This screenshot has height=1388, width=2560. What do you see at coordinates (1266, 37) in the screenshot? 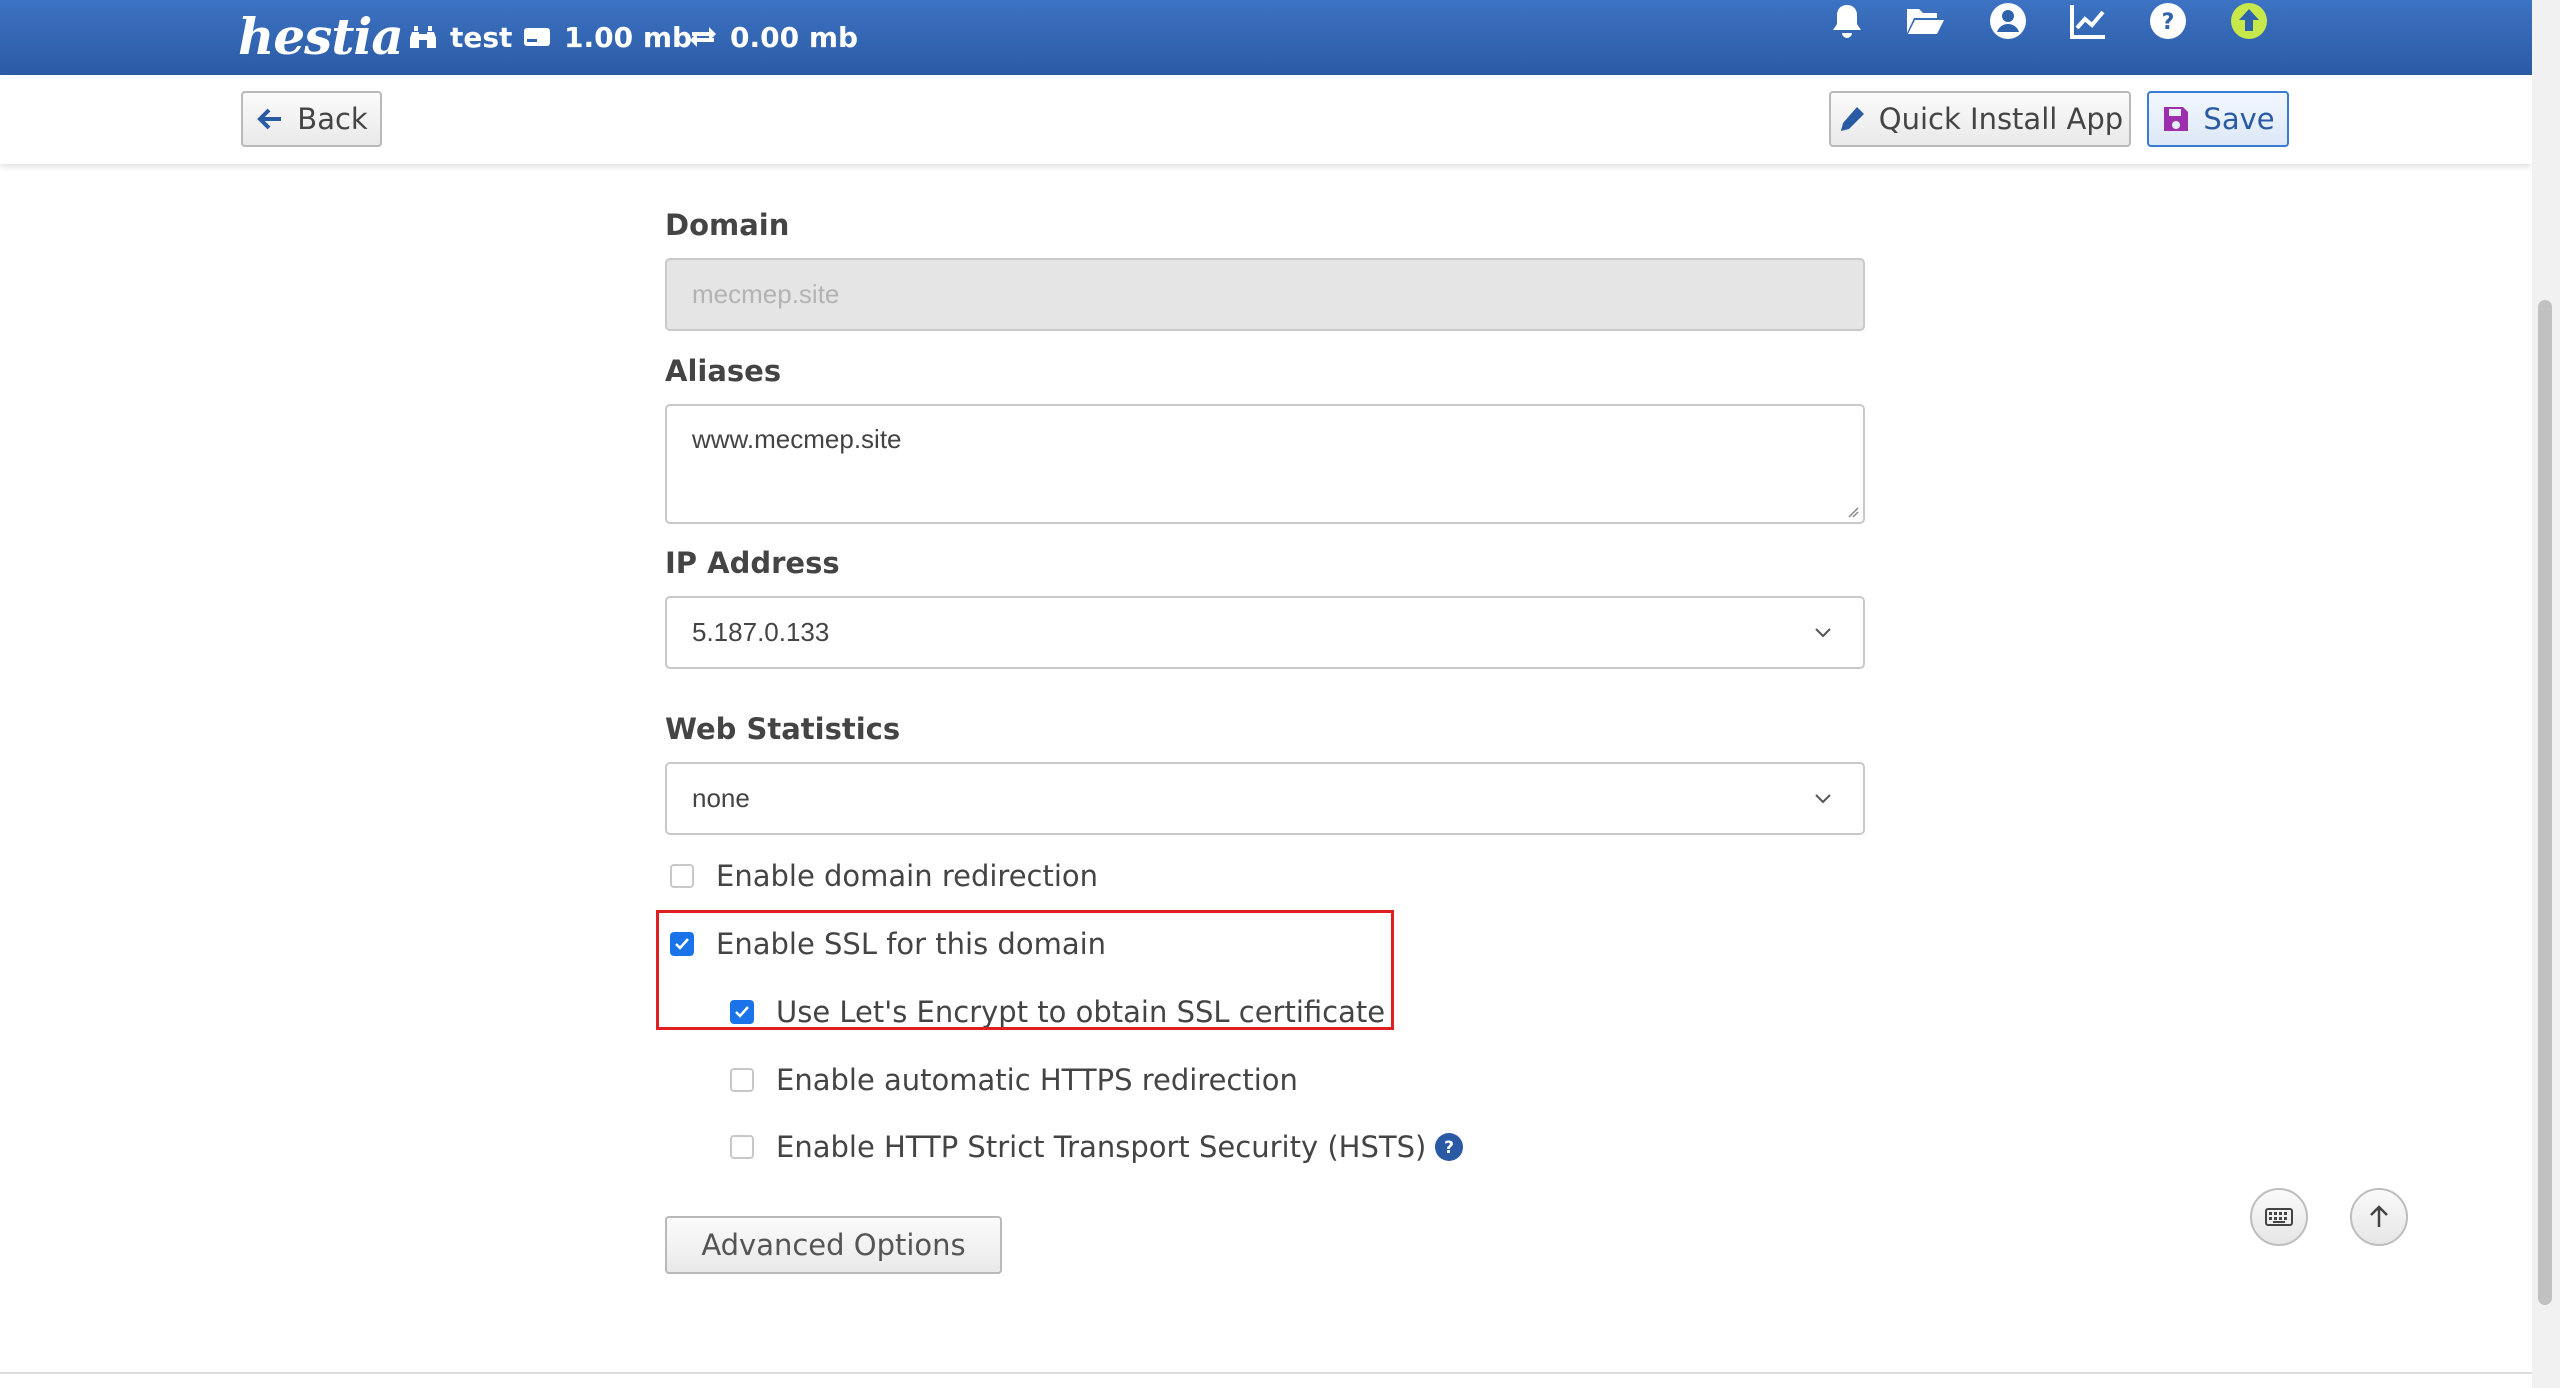
I see `top-navbar: hestia test 1.00 mb 0.00 mb ?` at bounding box center [1266, 37].